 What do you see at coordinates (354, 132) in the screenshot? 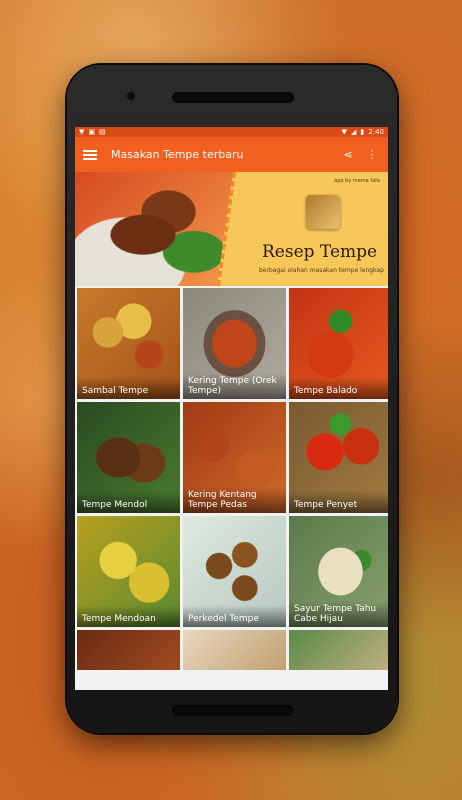
I see `signal-icon: ◢` at bounding box center [354, 132].